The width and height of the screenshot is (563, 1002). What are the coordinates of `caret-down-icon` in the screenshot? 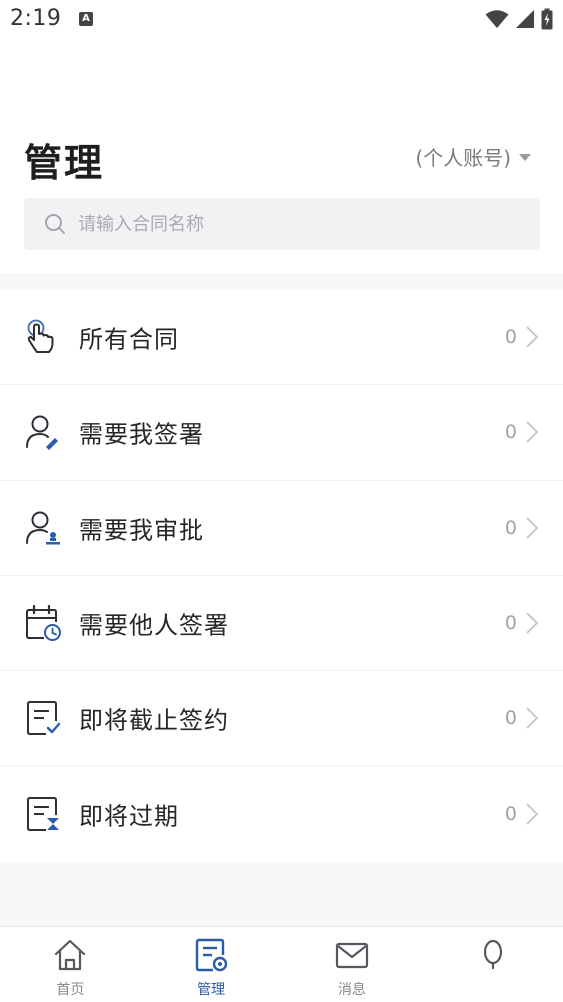 It's located at (525, 157).